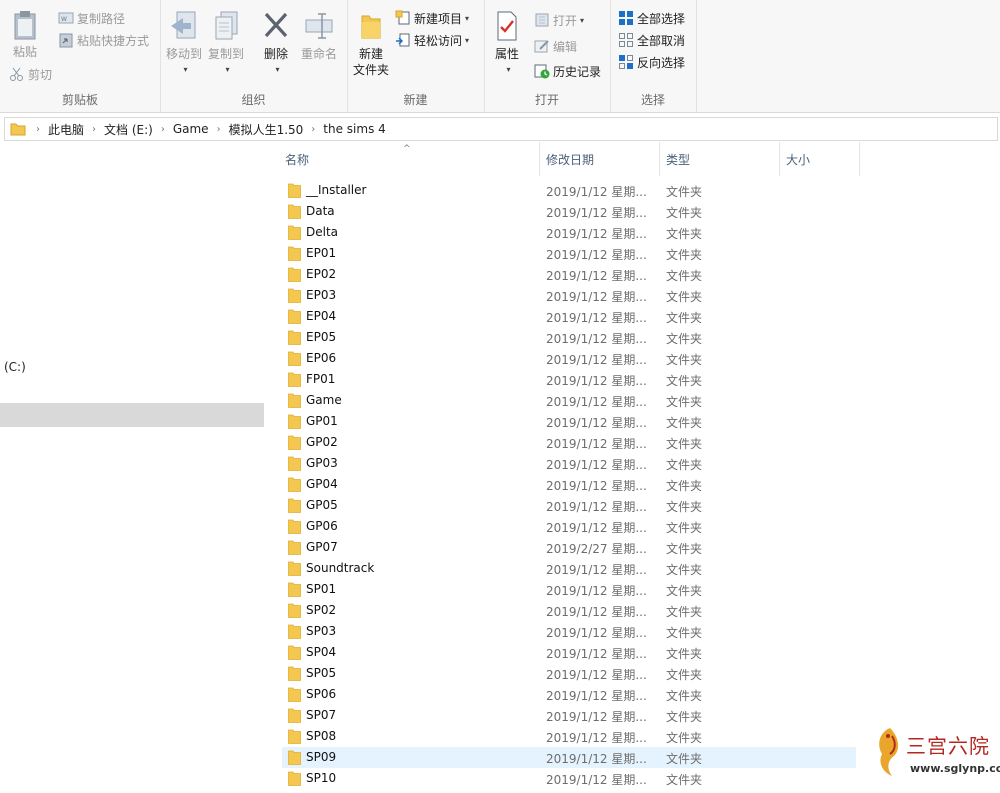  I want to click on select-none-icon, so click(626, 40).